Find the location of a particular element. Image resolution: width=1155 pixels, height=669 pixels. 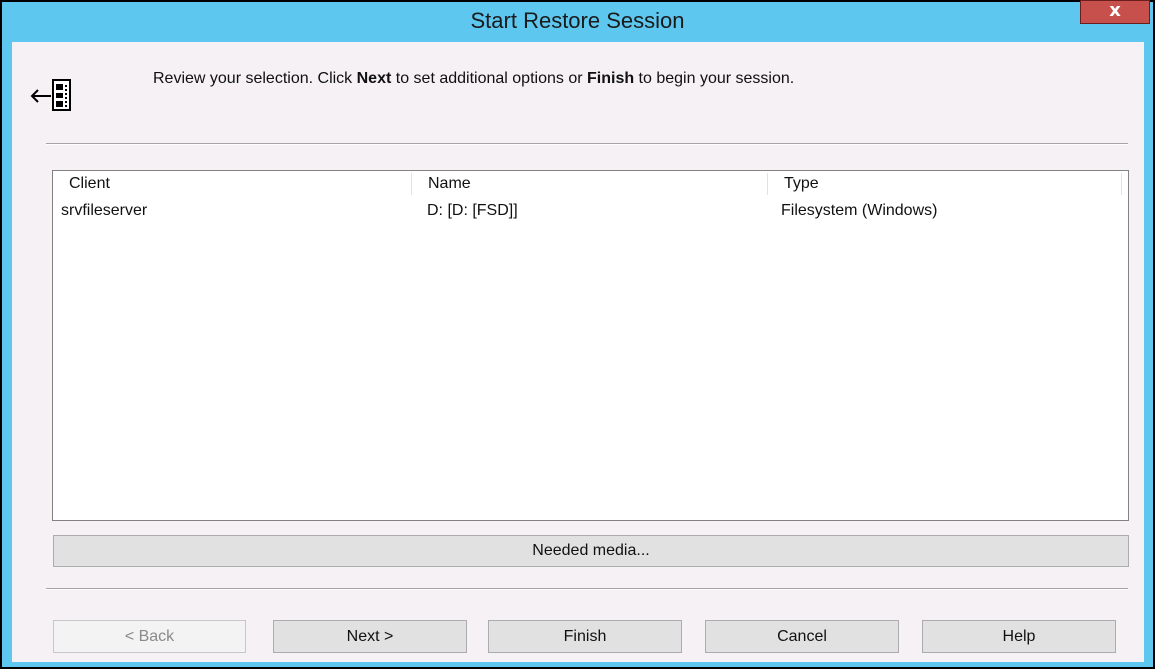

finish-keyword: Finish is located at coordinates (611, 78).